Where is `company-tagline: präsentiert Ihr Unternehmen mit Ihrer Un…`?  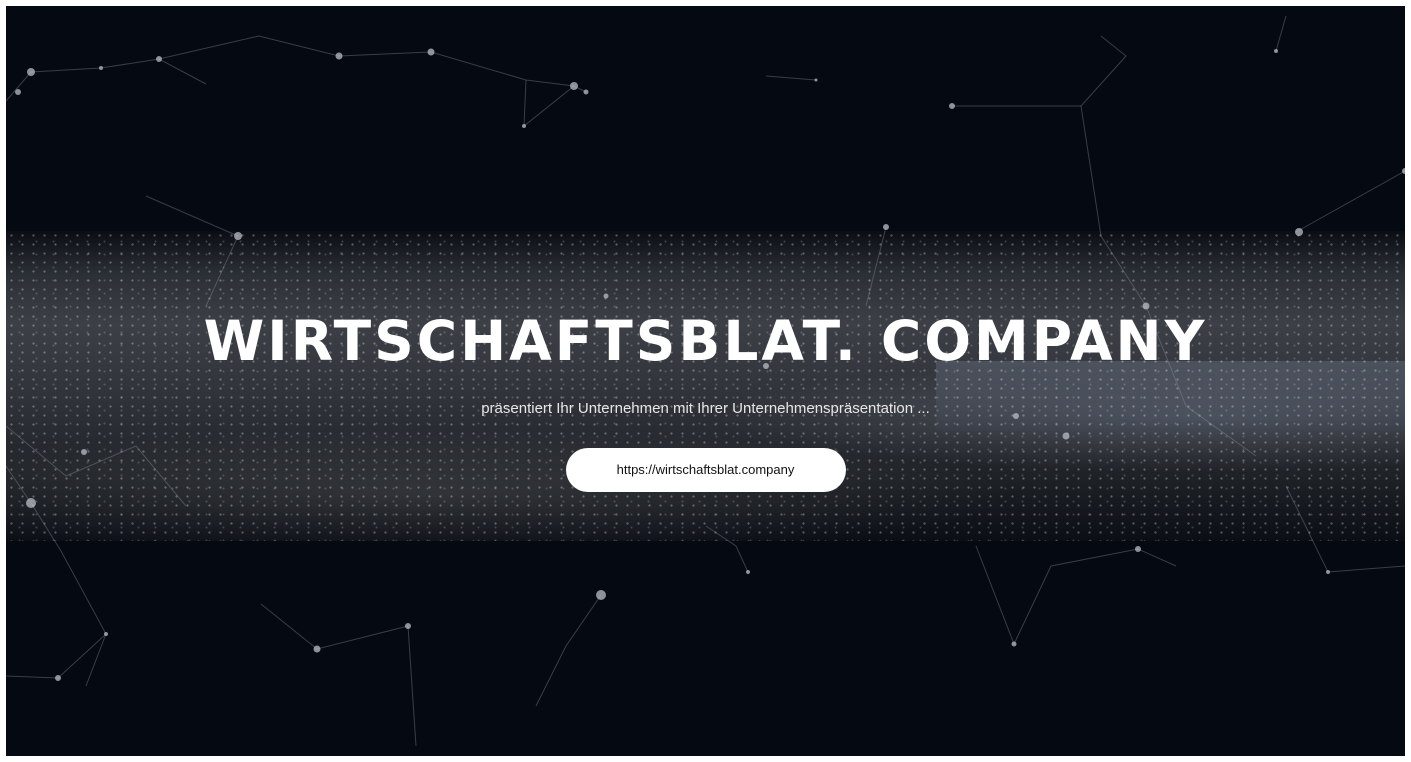
company-tagline: präsentiert Ihr Unternehmen mit Ihrer Un… is located at coordinates (705, 408).